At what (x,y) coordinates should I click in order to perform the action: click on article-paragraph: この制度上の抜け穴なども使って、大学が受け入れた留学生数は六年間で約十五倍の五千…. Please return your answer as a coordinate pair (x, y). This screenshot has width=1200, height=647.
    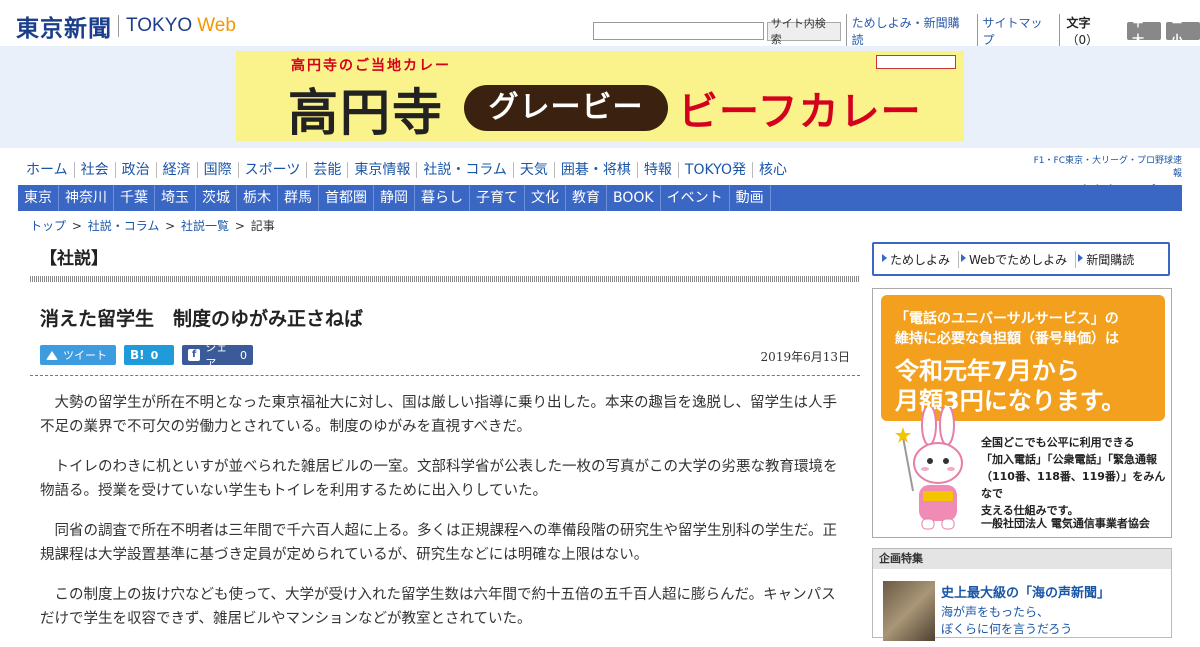
    Looking at the image, I should click on (438, 607).